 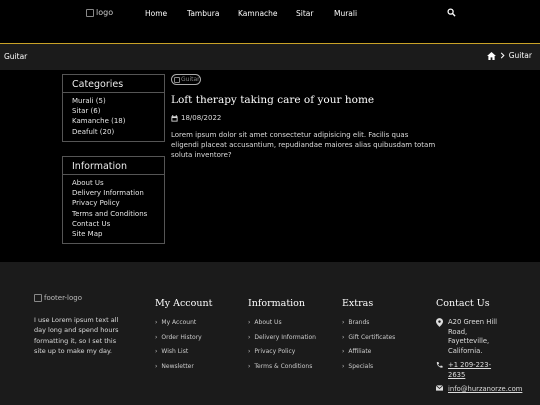 What do you see at coordinates (190, 79) in the screenshot?
I see `post-image-alt: Guitar` at bounding box center [190, 79].